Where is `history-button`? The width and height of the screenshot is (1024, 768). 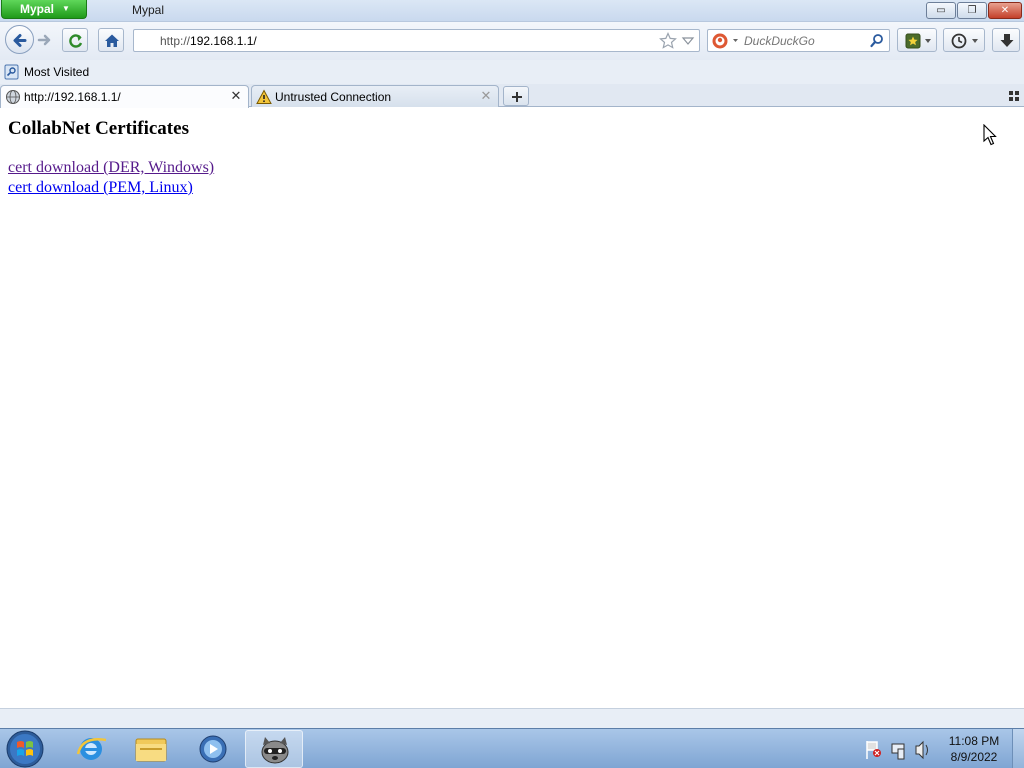
history-button is located at coordinates (964, 40).